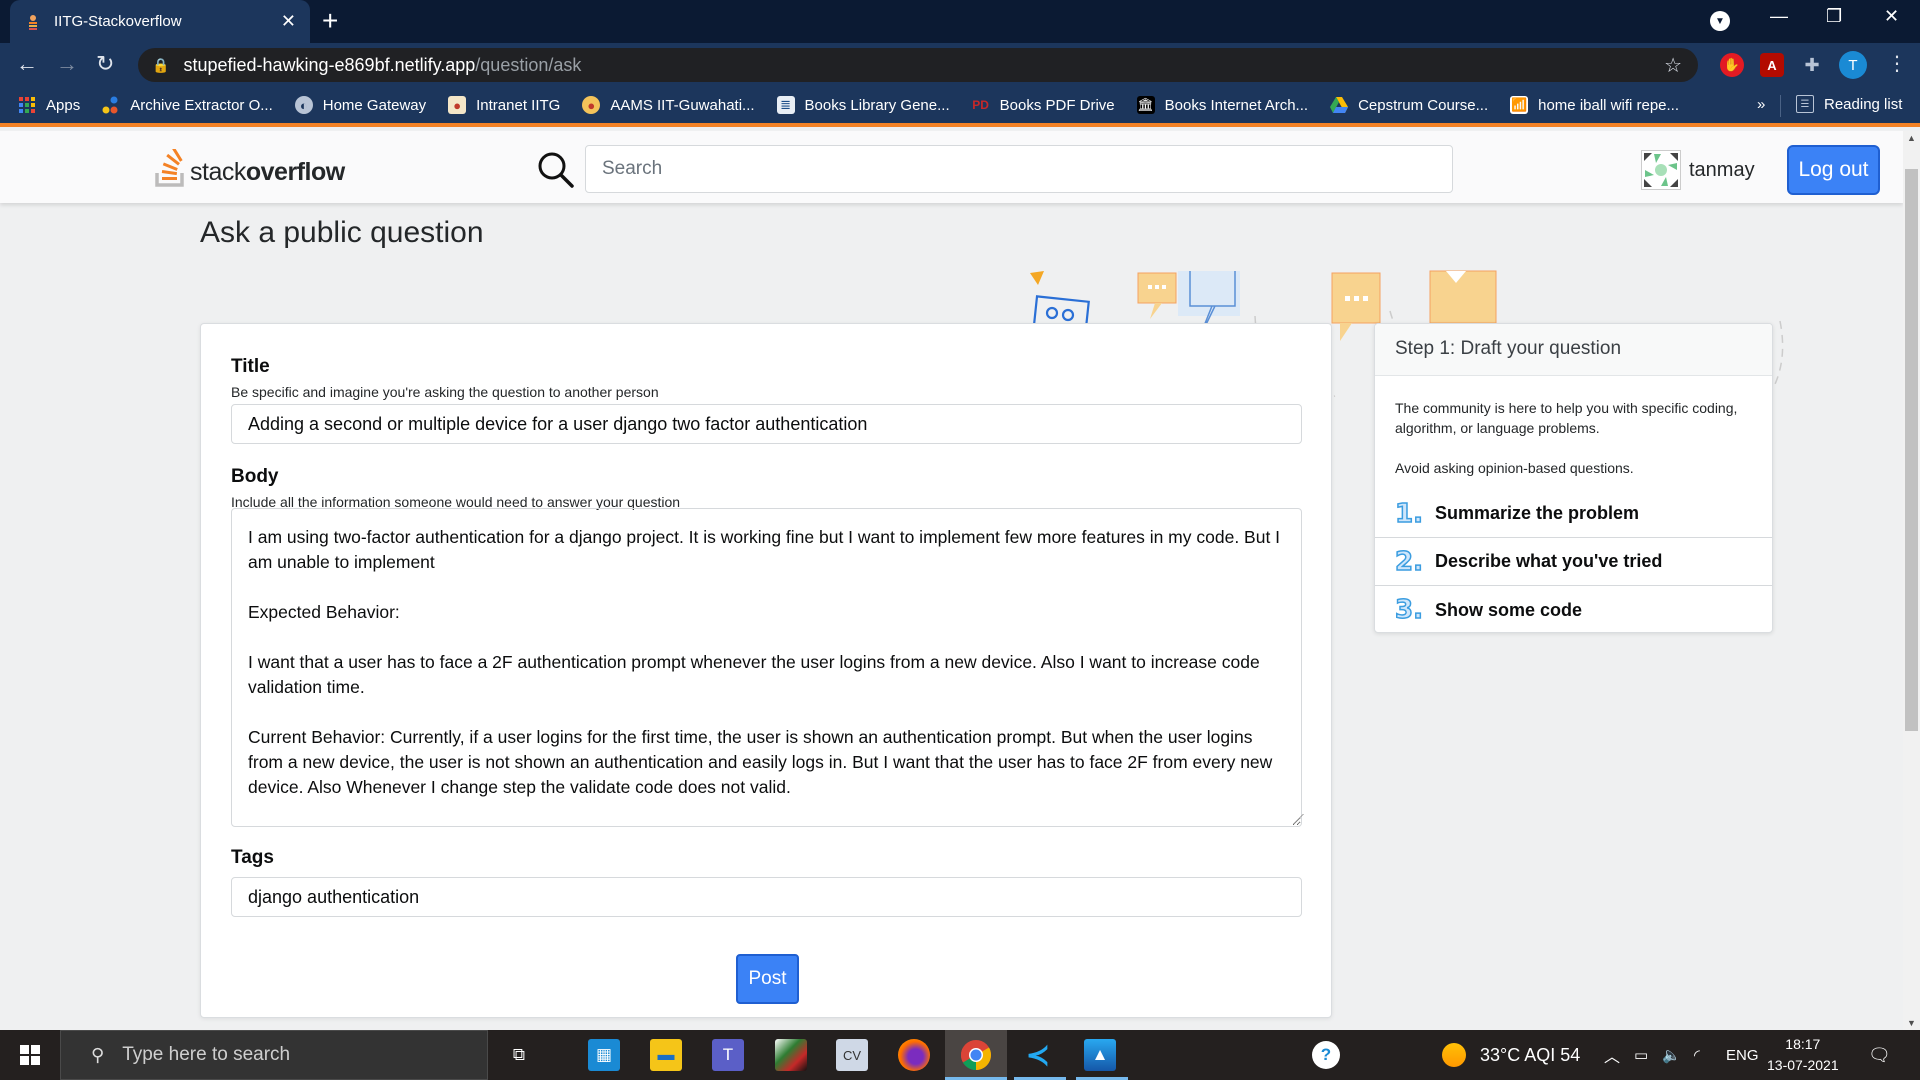  What do you see at coordinates (1853, 65) in the screenshot?
I see `profile-avatar: T` at bounding box center [1853, 65].